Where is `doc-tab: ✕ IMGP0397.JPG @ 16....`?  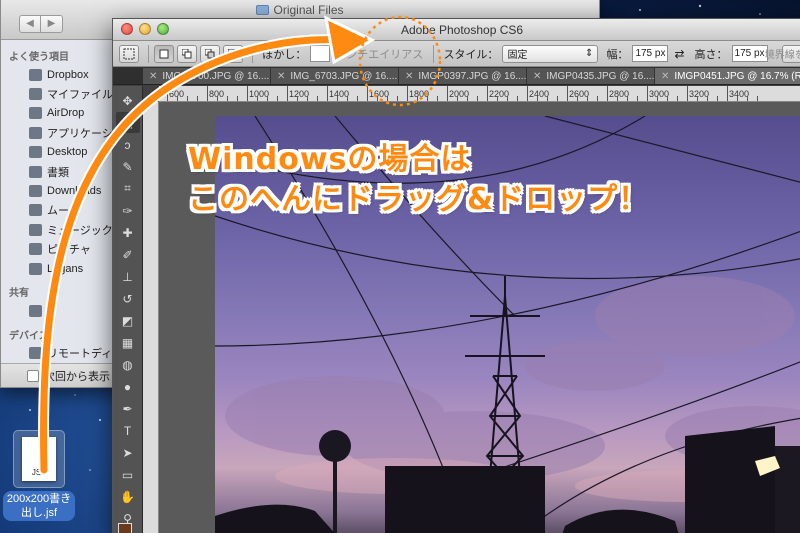
doc-tab: ✕ IMGP0397.JPG @ 16.... is located at coordinates (463, 76).